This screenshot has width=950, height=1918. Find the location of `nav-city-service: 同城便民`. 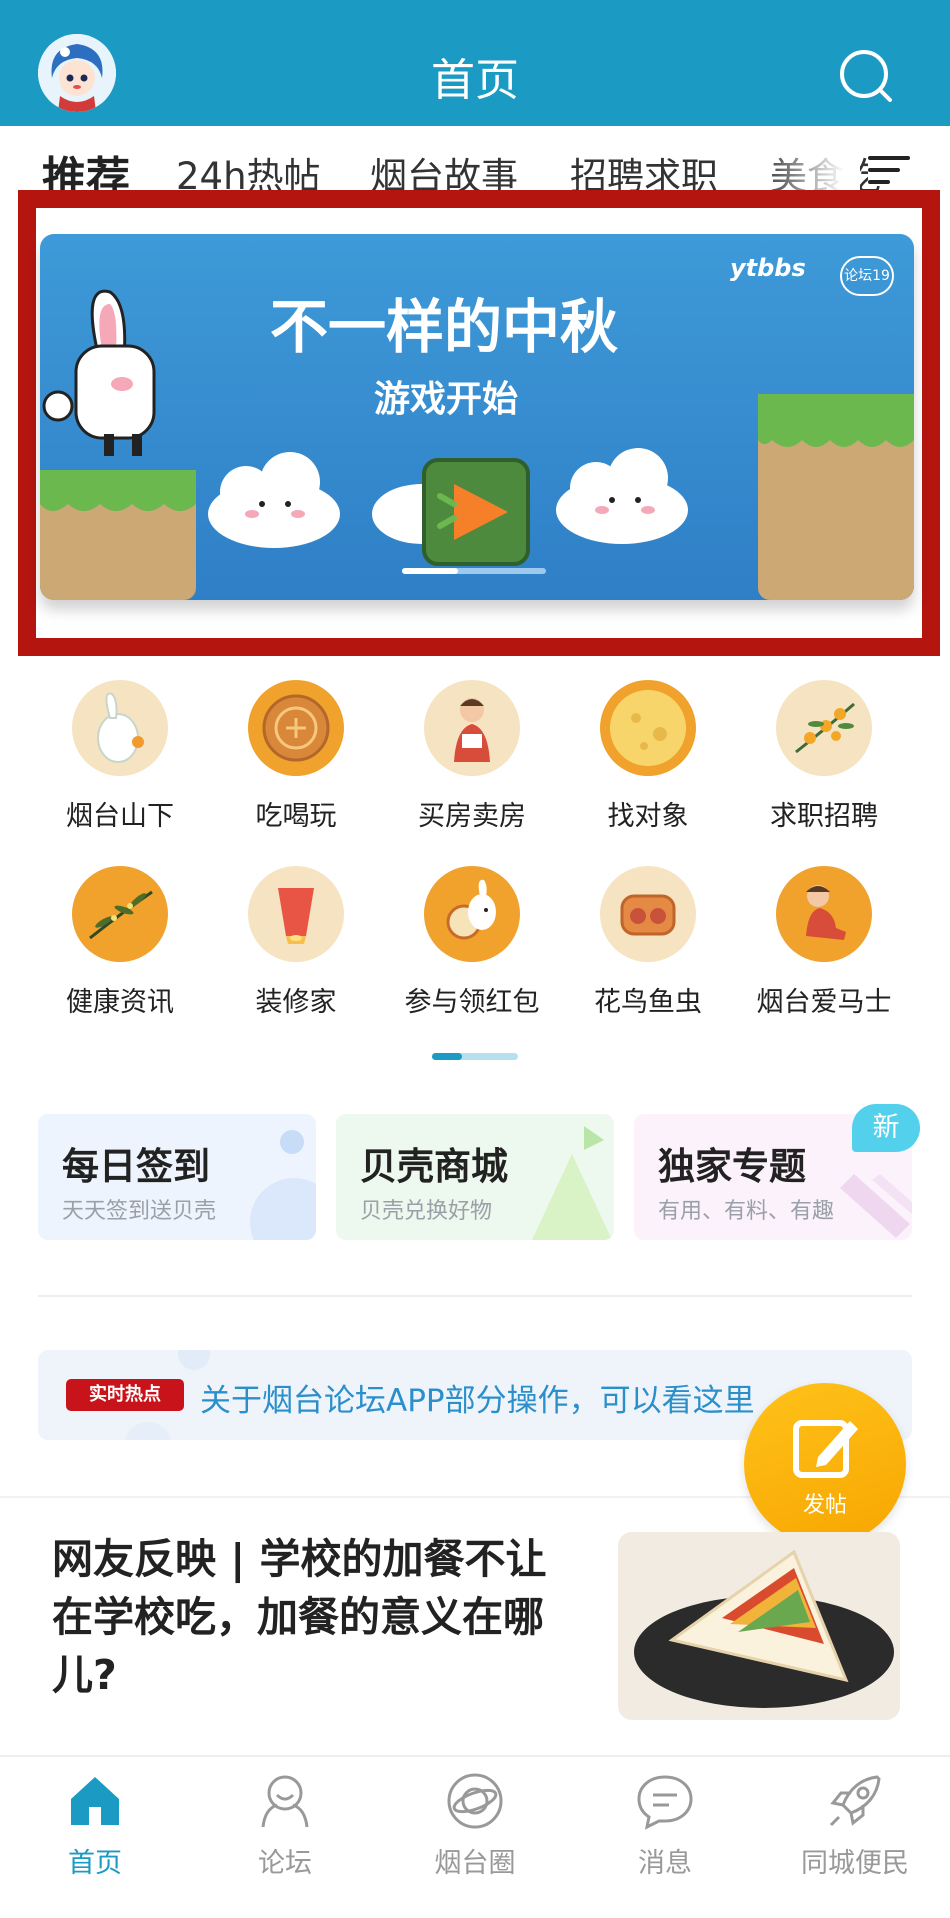

nav-city-service: 同城便民 is located at coordinates (855, 1831).